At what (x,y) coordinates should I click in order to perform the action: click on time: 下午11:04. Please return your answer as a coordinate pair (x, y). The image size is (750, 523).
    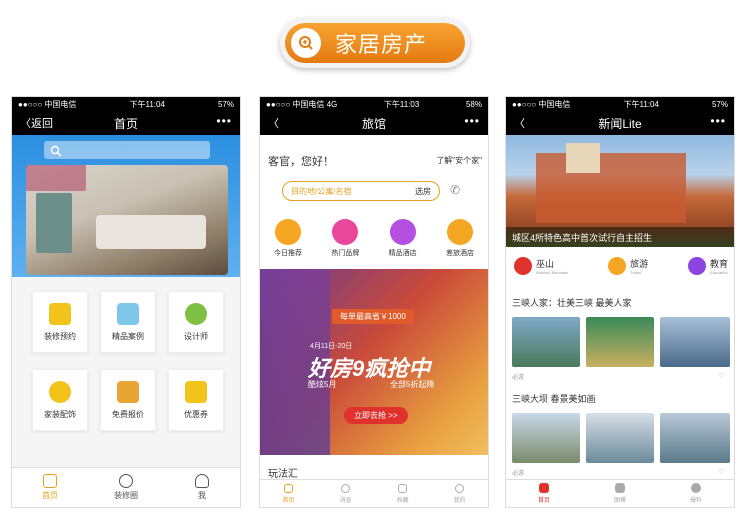
    Looking at the image, I should click on (147, 104).